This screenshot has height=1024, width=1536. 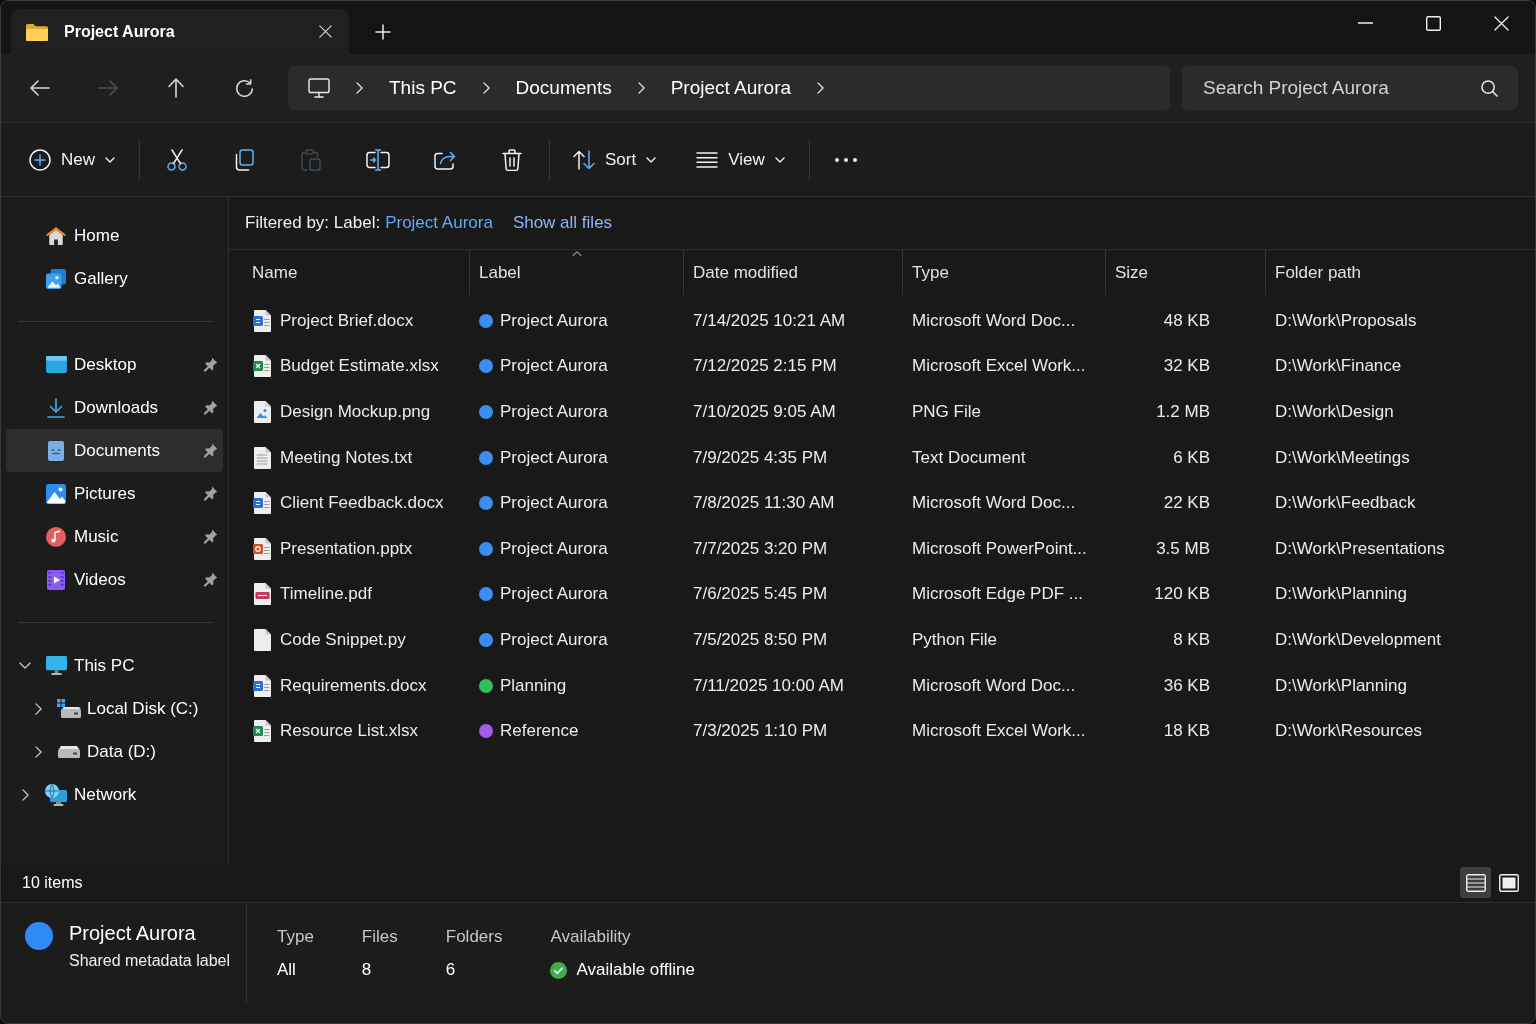 What do you see at coordinates (262, 366) in the screenshot?
I see `spreadsheet-file-icon` at bounding box center [262, 366].